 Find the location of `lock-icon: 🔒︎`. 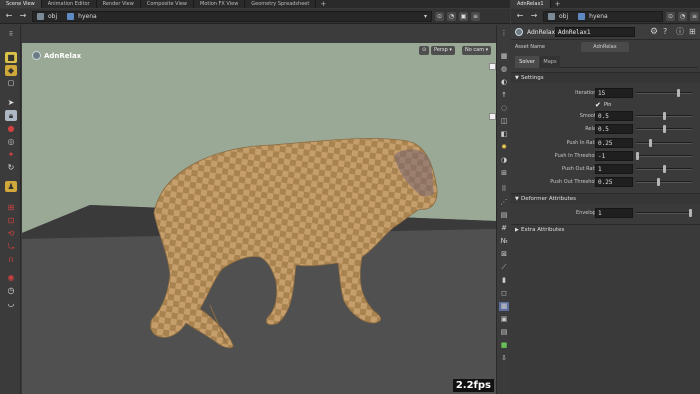

lock-icon: 🔒︎ is located at coordinates (11, 115).